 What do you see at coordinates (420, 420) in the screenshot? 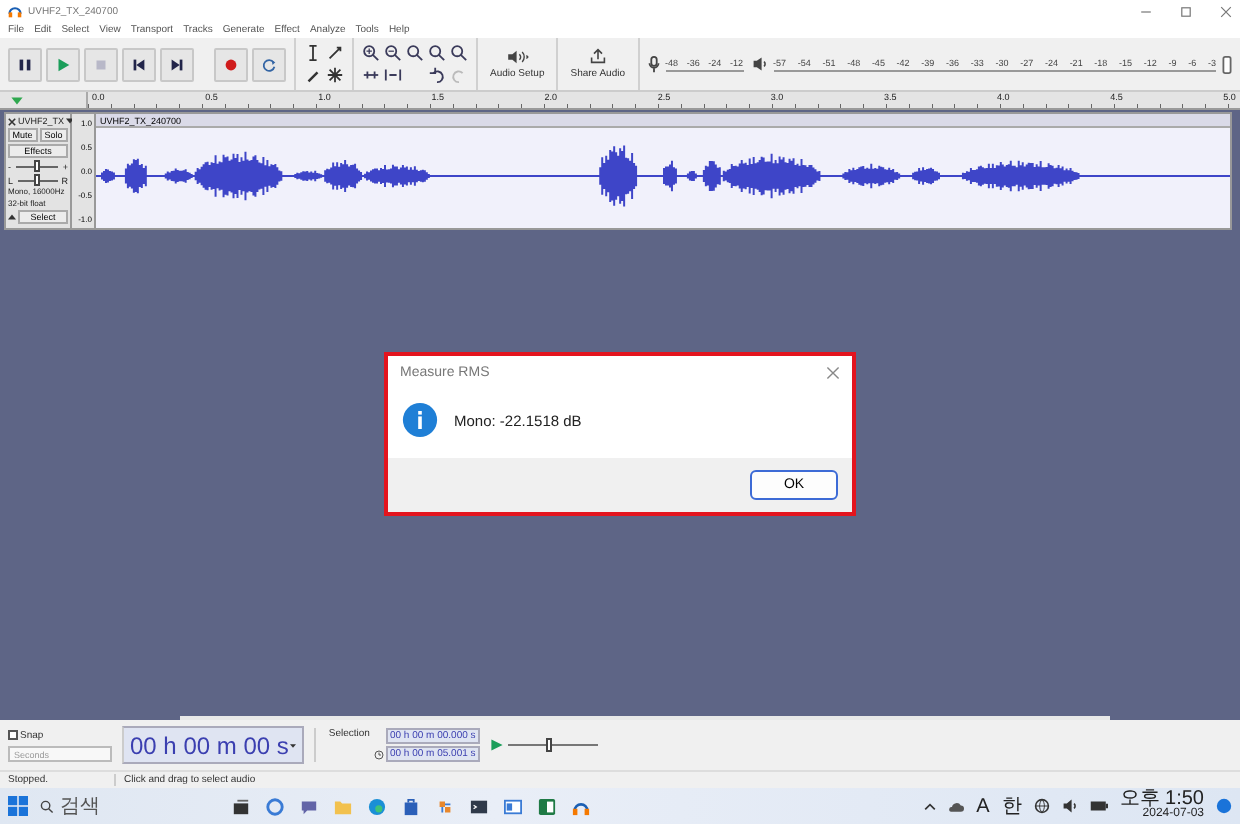
I see `info-icon` at bounding box center [420, 420].